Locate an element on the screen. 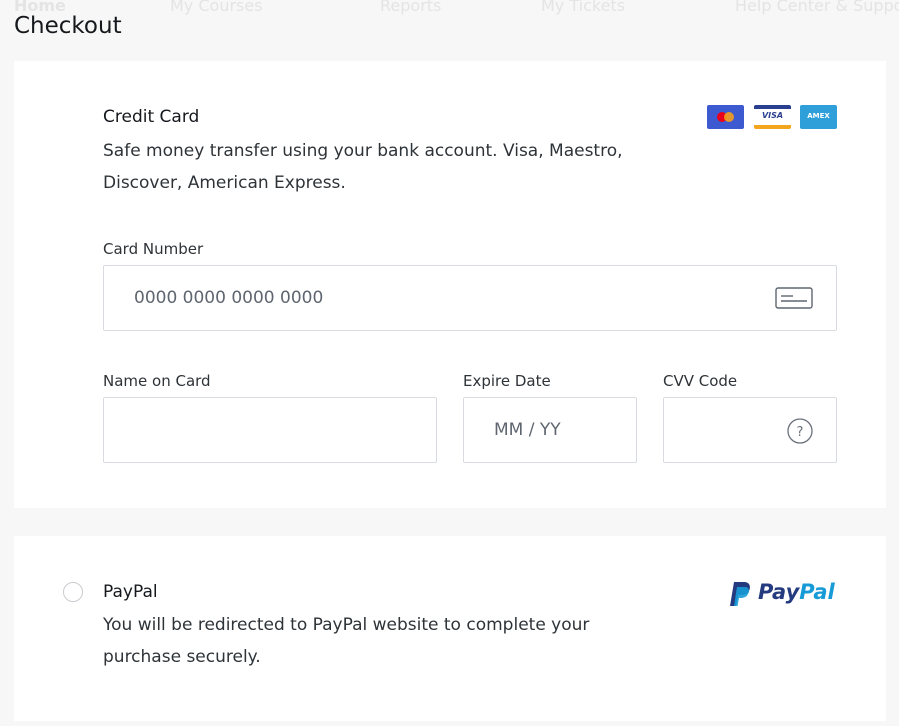  name-on-card-input is located at coordinates (270, 430).